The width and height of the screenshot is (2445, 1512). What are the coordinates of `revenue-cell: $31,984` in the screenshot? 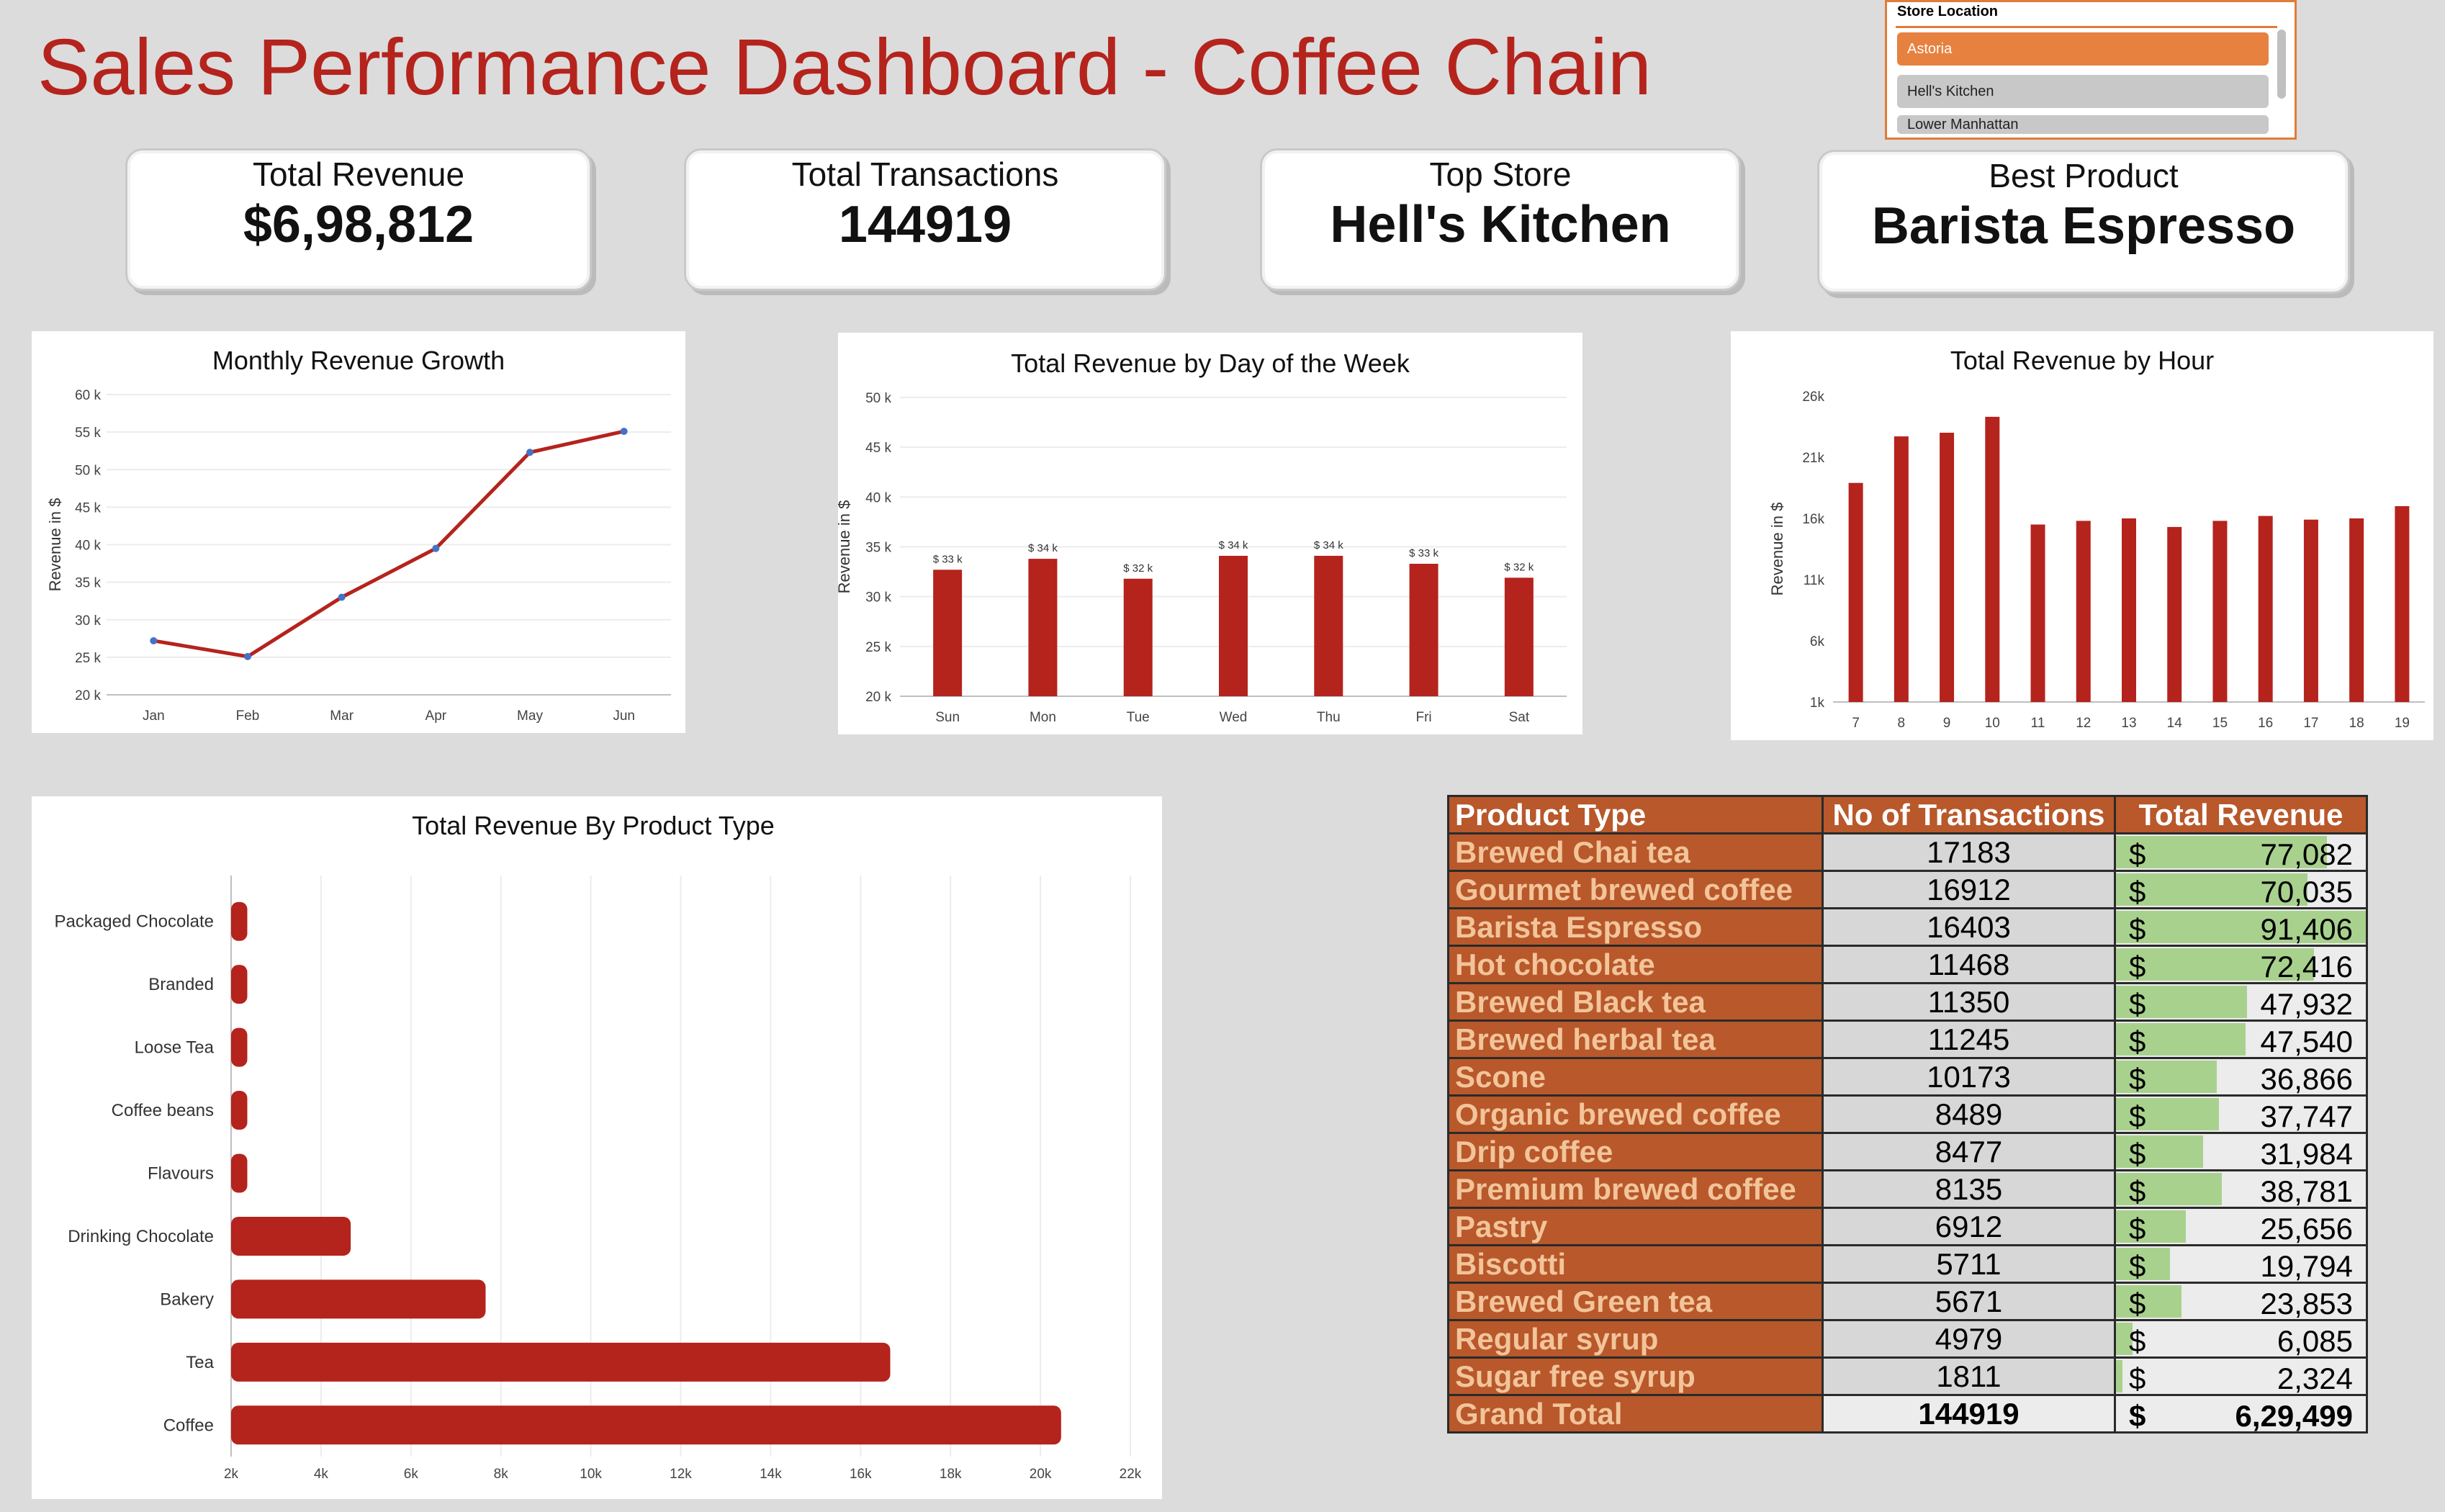 It's located at (2241, 1151).